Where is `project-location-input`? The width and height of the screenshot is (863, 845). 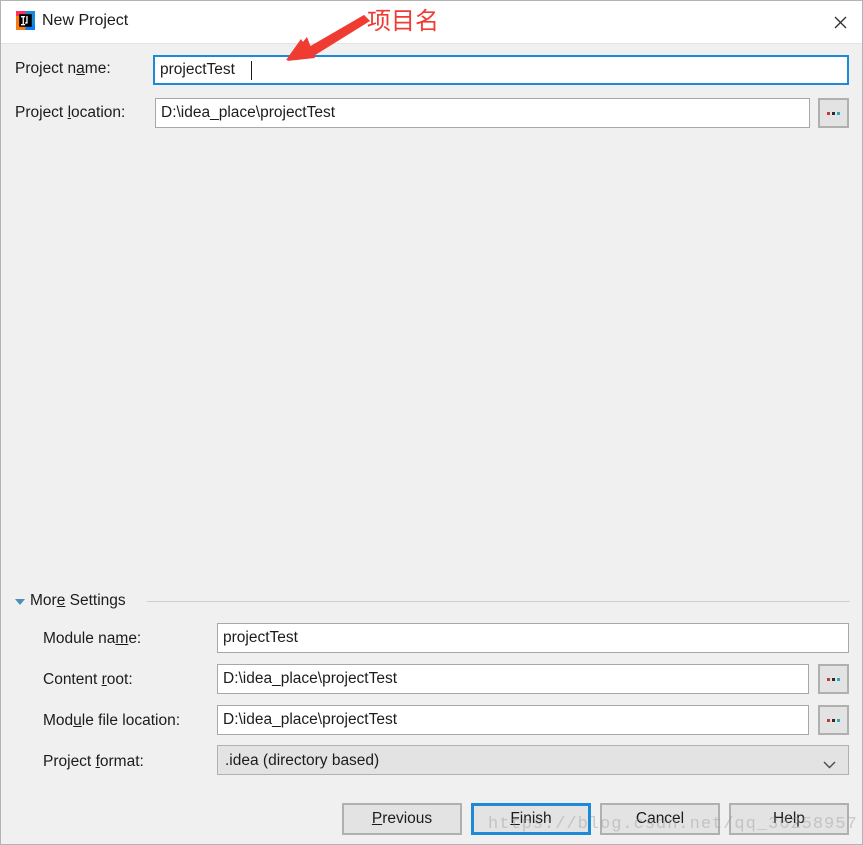
project-location-input is located at coordinates (482, 113).